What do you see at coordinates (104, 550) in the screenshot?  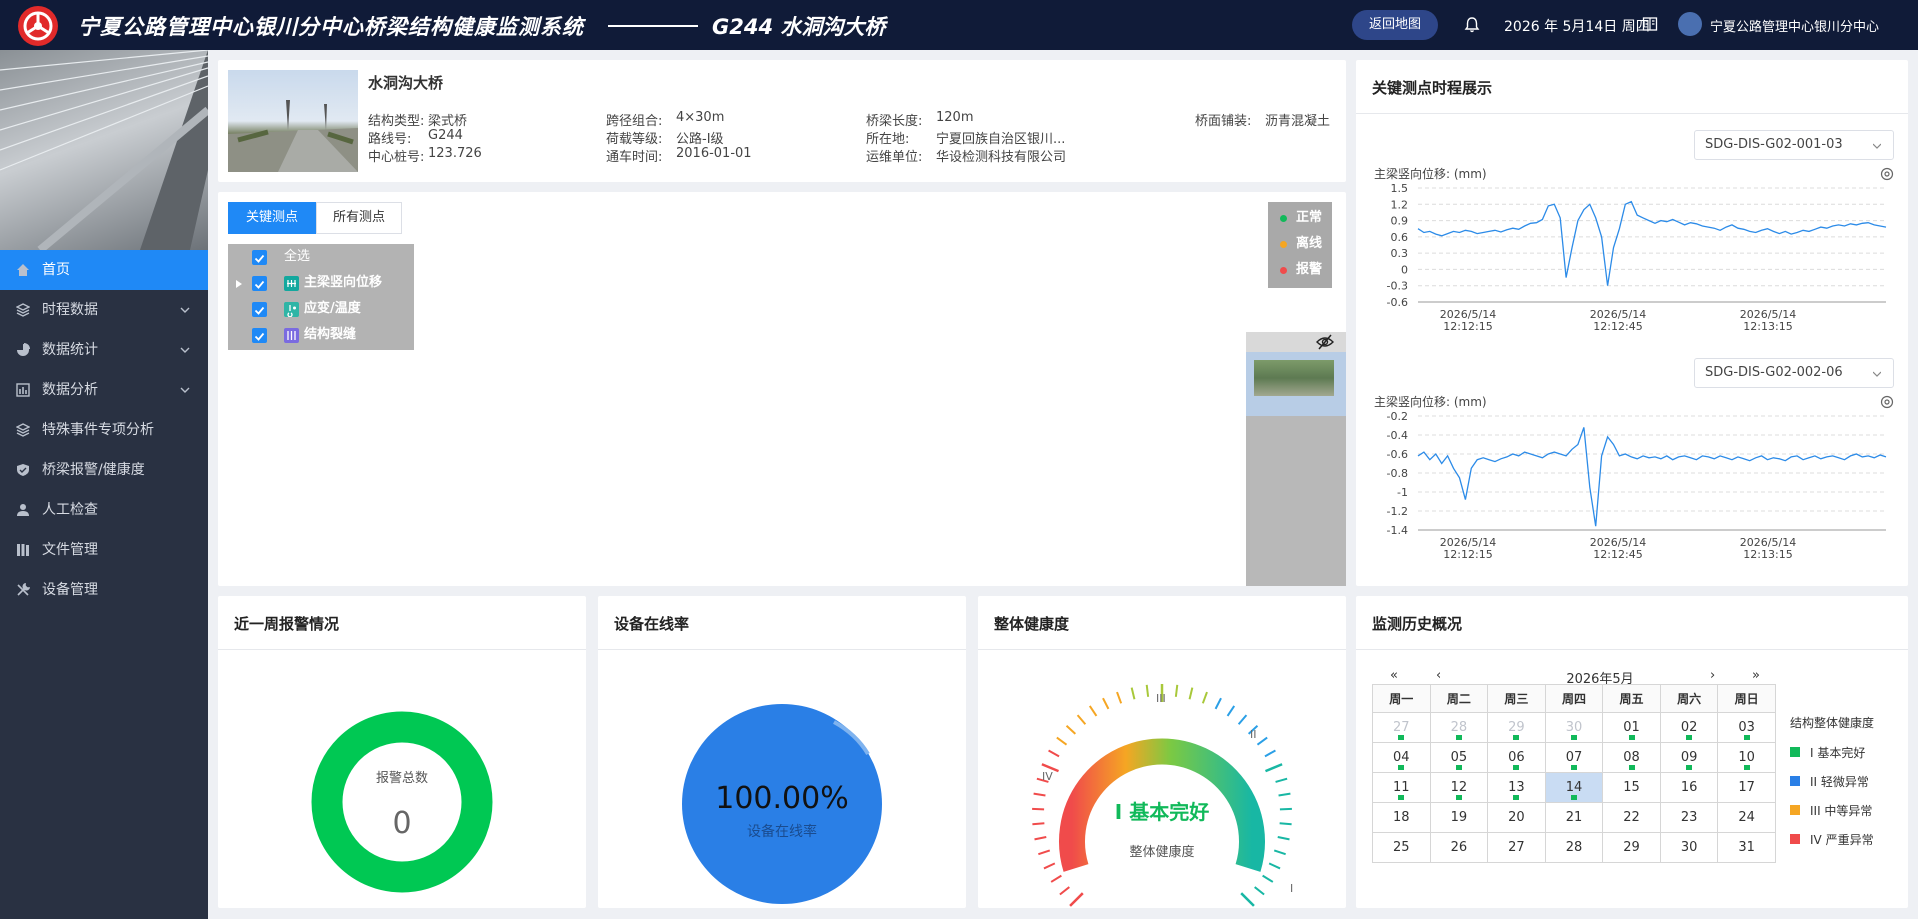 I see `sidebar-item-8: 文件管理` at bounding box center [104, 550].